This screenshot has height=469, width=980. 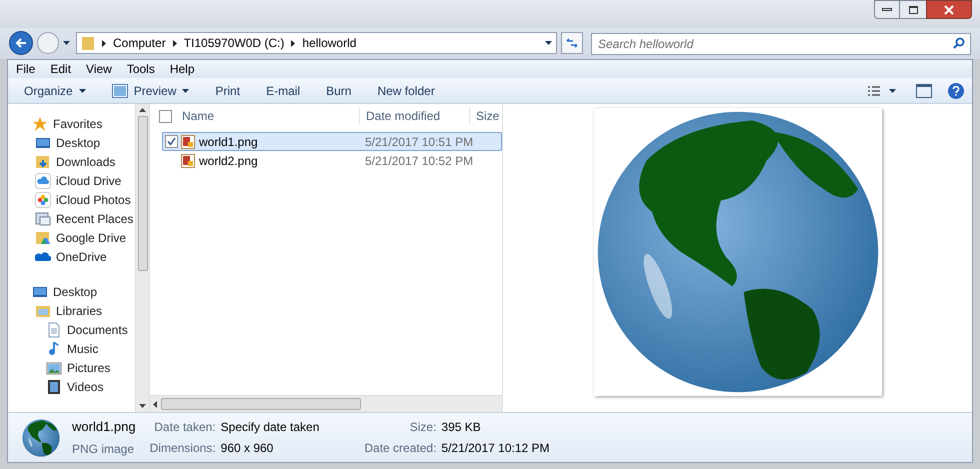 What do you see at coordinates (419, 142) in the screenshot?
I see `date-modified: 5/21/2017 10:51 PM` at bounding box center [419, 142].